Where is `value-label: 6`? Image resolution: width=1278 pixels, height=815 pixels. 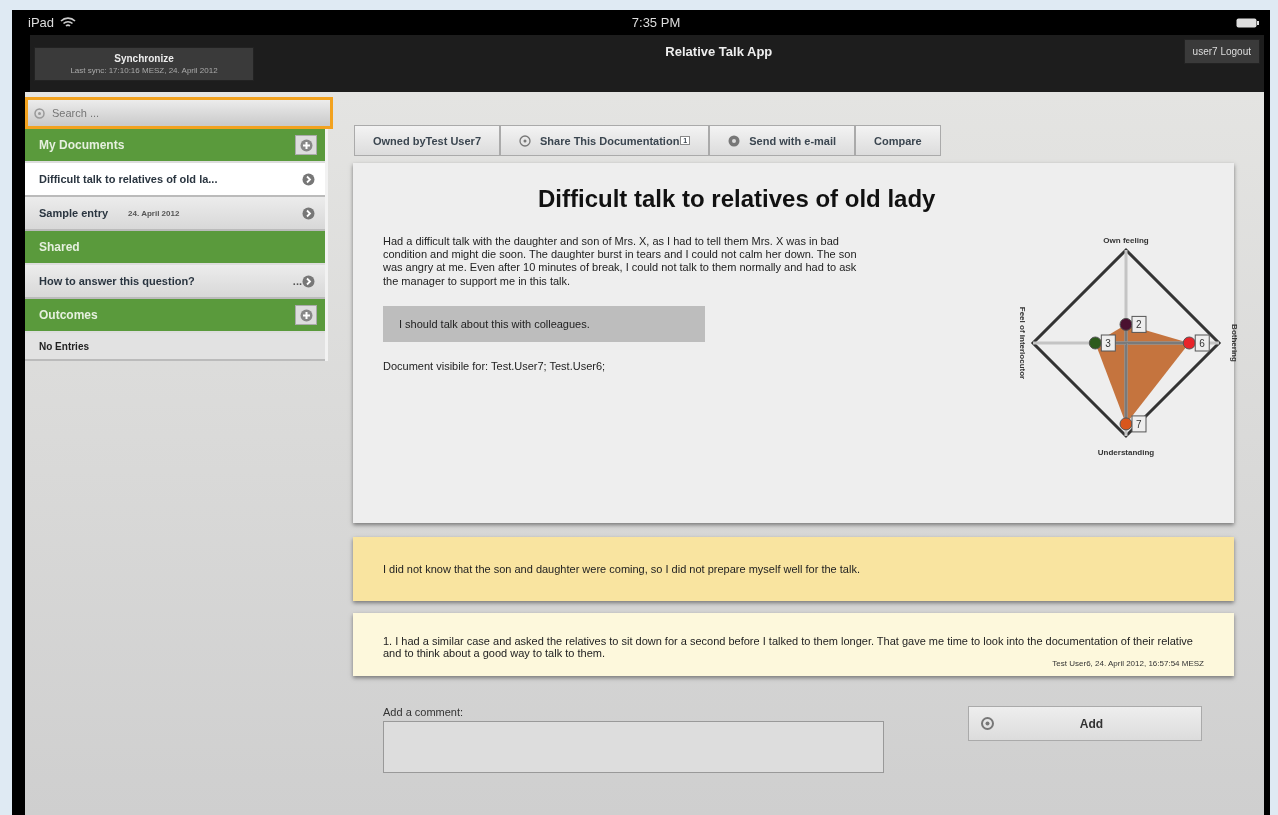
value-label: 6 is located at coordinates (1202, 343).